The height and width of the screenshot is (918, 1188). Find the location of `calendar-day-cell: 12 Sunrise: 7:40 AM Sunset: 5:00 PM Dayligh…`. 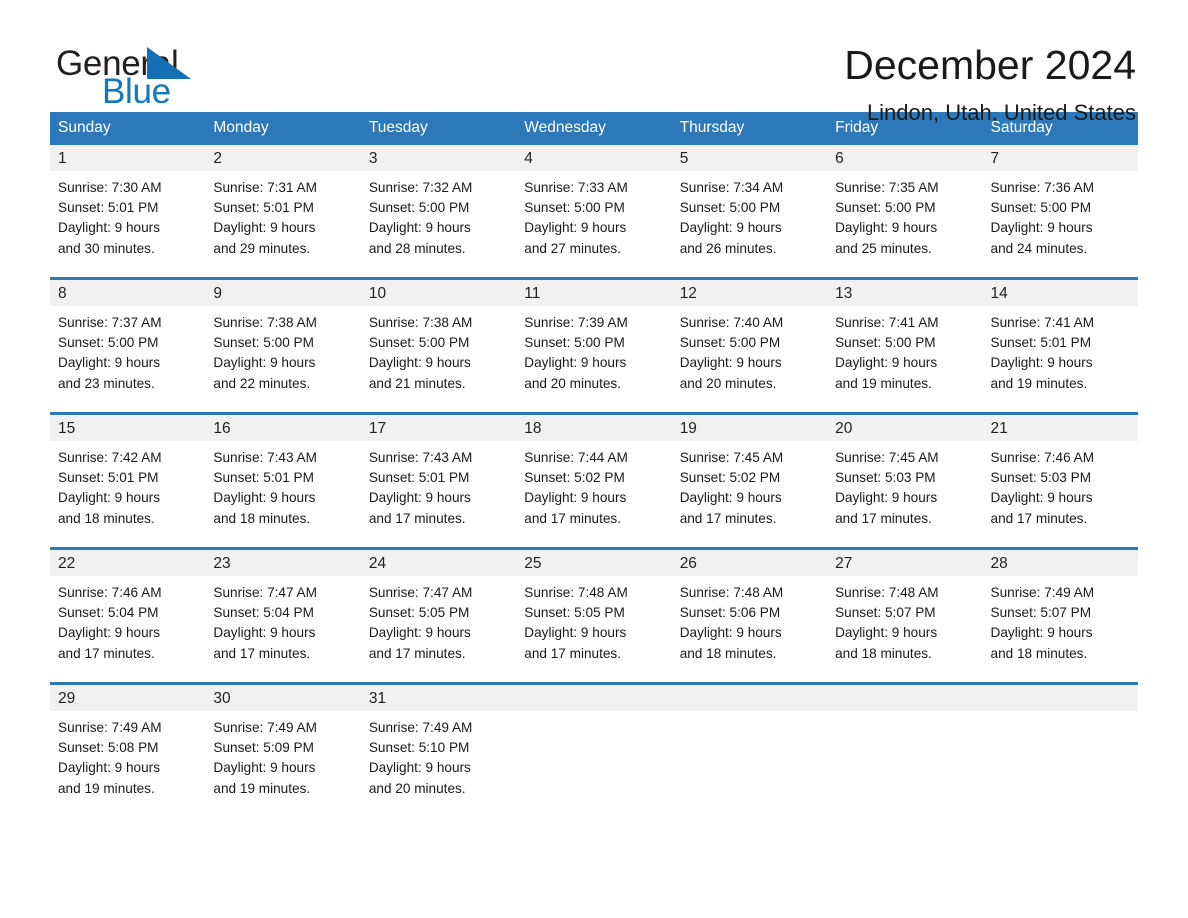

calendar-day-cell: 12 Sunrise: 7:40 AM Sunset: 5:00 PM Dayligh… is located at coordinates (749, 345).